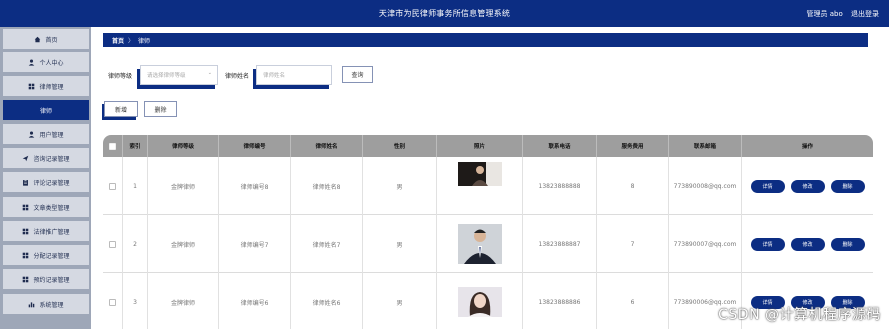 This screenshot has width=889, height=329. Describe the element at coordinates (480, 146) in the screenshot. I see `column-header: 照片` at that location.